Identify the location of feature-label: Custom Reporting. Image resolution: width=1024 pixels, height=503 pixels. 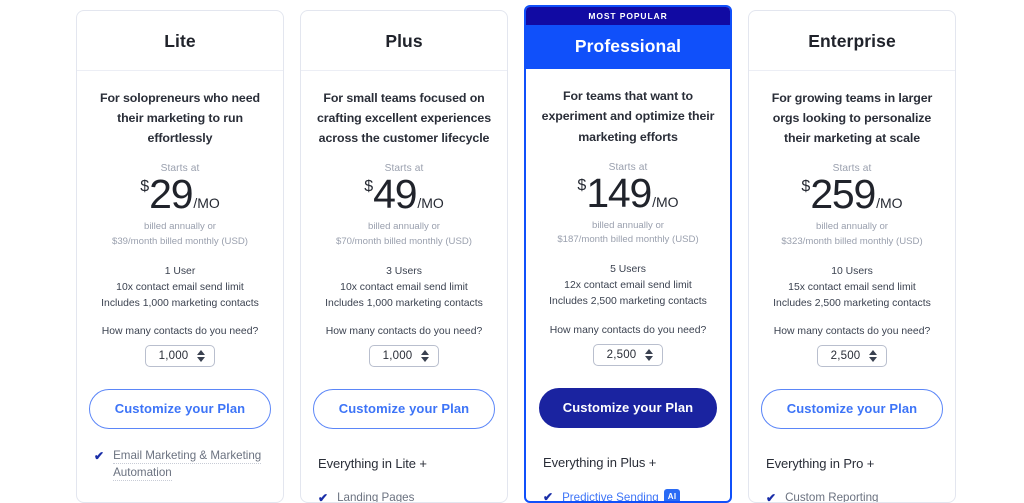
(832, 496).